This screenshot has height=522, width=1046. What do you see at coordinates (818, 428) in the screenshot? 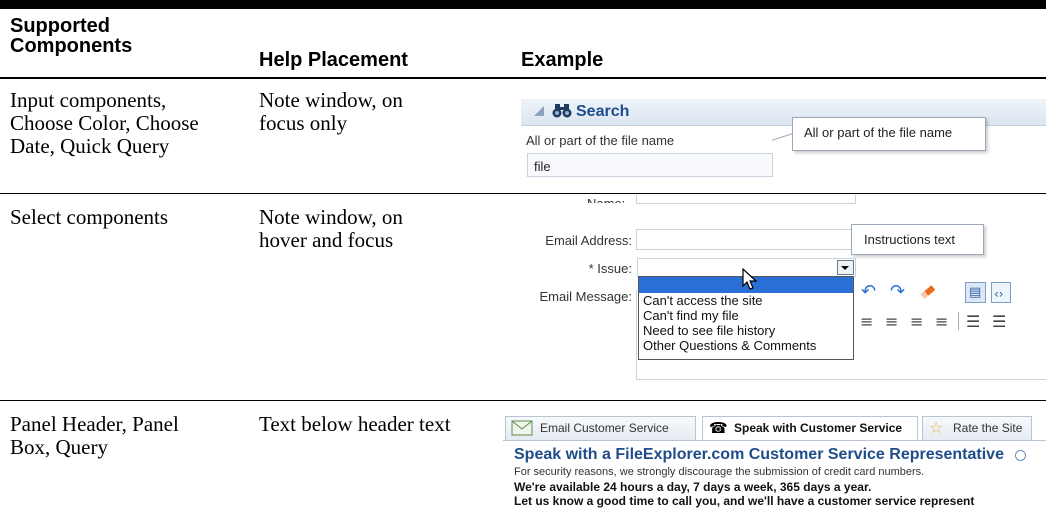
I see `tab-label: Speak with Customer Service` at bounding box center [818, 428].